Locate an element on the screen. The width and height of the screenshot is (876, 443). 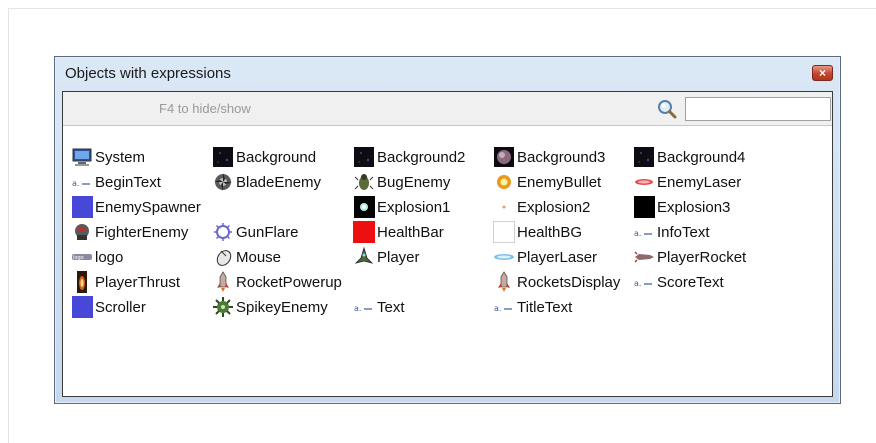
object-label: PlayerLaser is located at coordinates (557, 257).